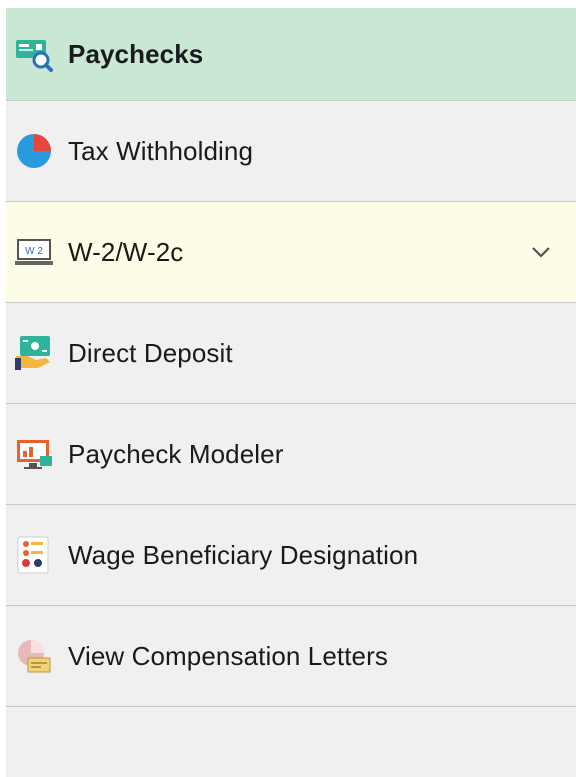 The width and height of the screenshot is (576, 777). Describe the element at coordinates (126, 251) in the screenshot. I see `sidebar-item-label: W-2/W-2c` at that location.